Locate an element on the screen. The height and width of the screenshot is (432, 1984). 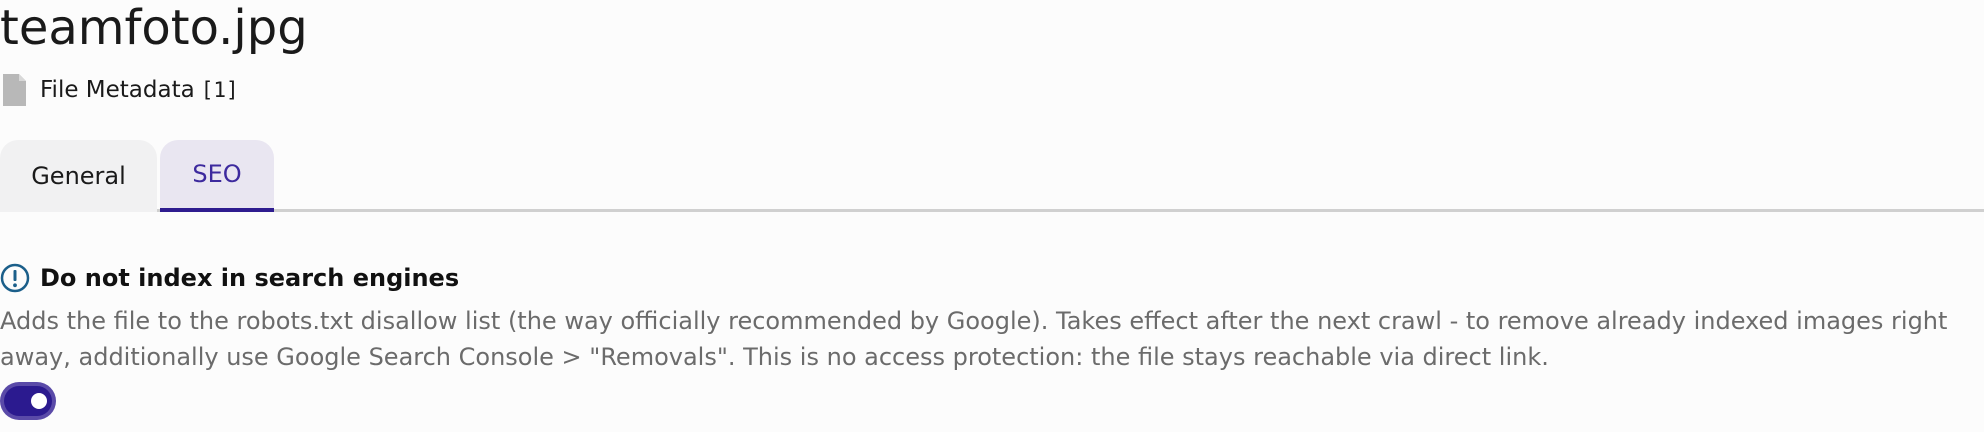
setting-header: Do not index in search engines is located at coordinates (229, 278).